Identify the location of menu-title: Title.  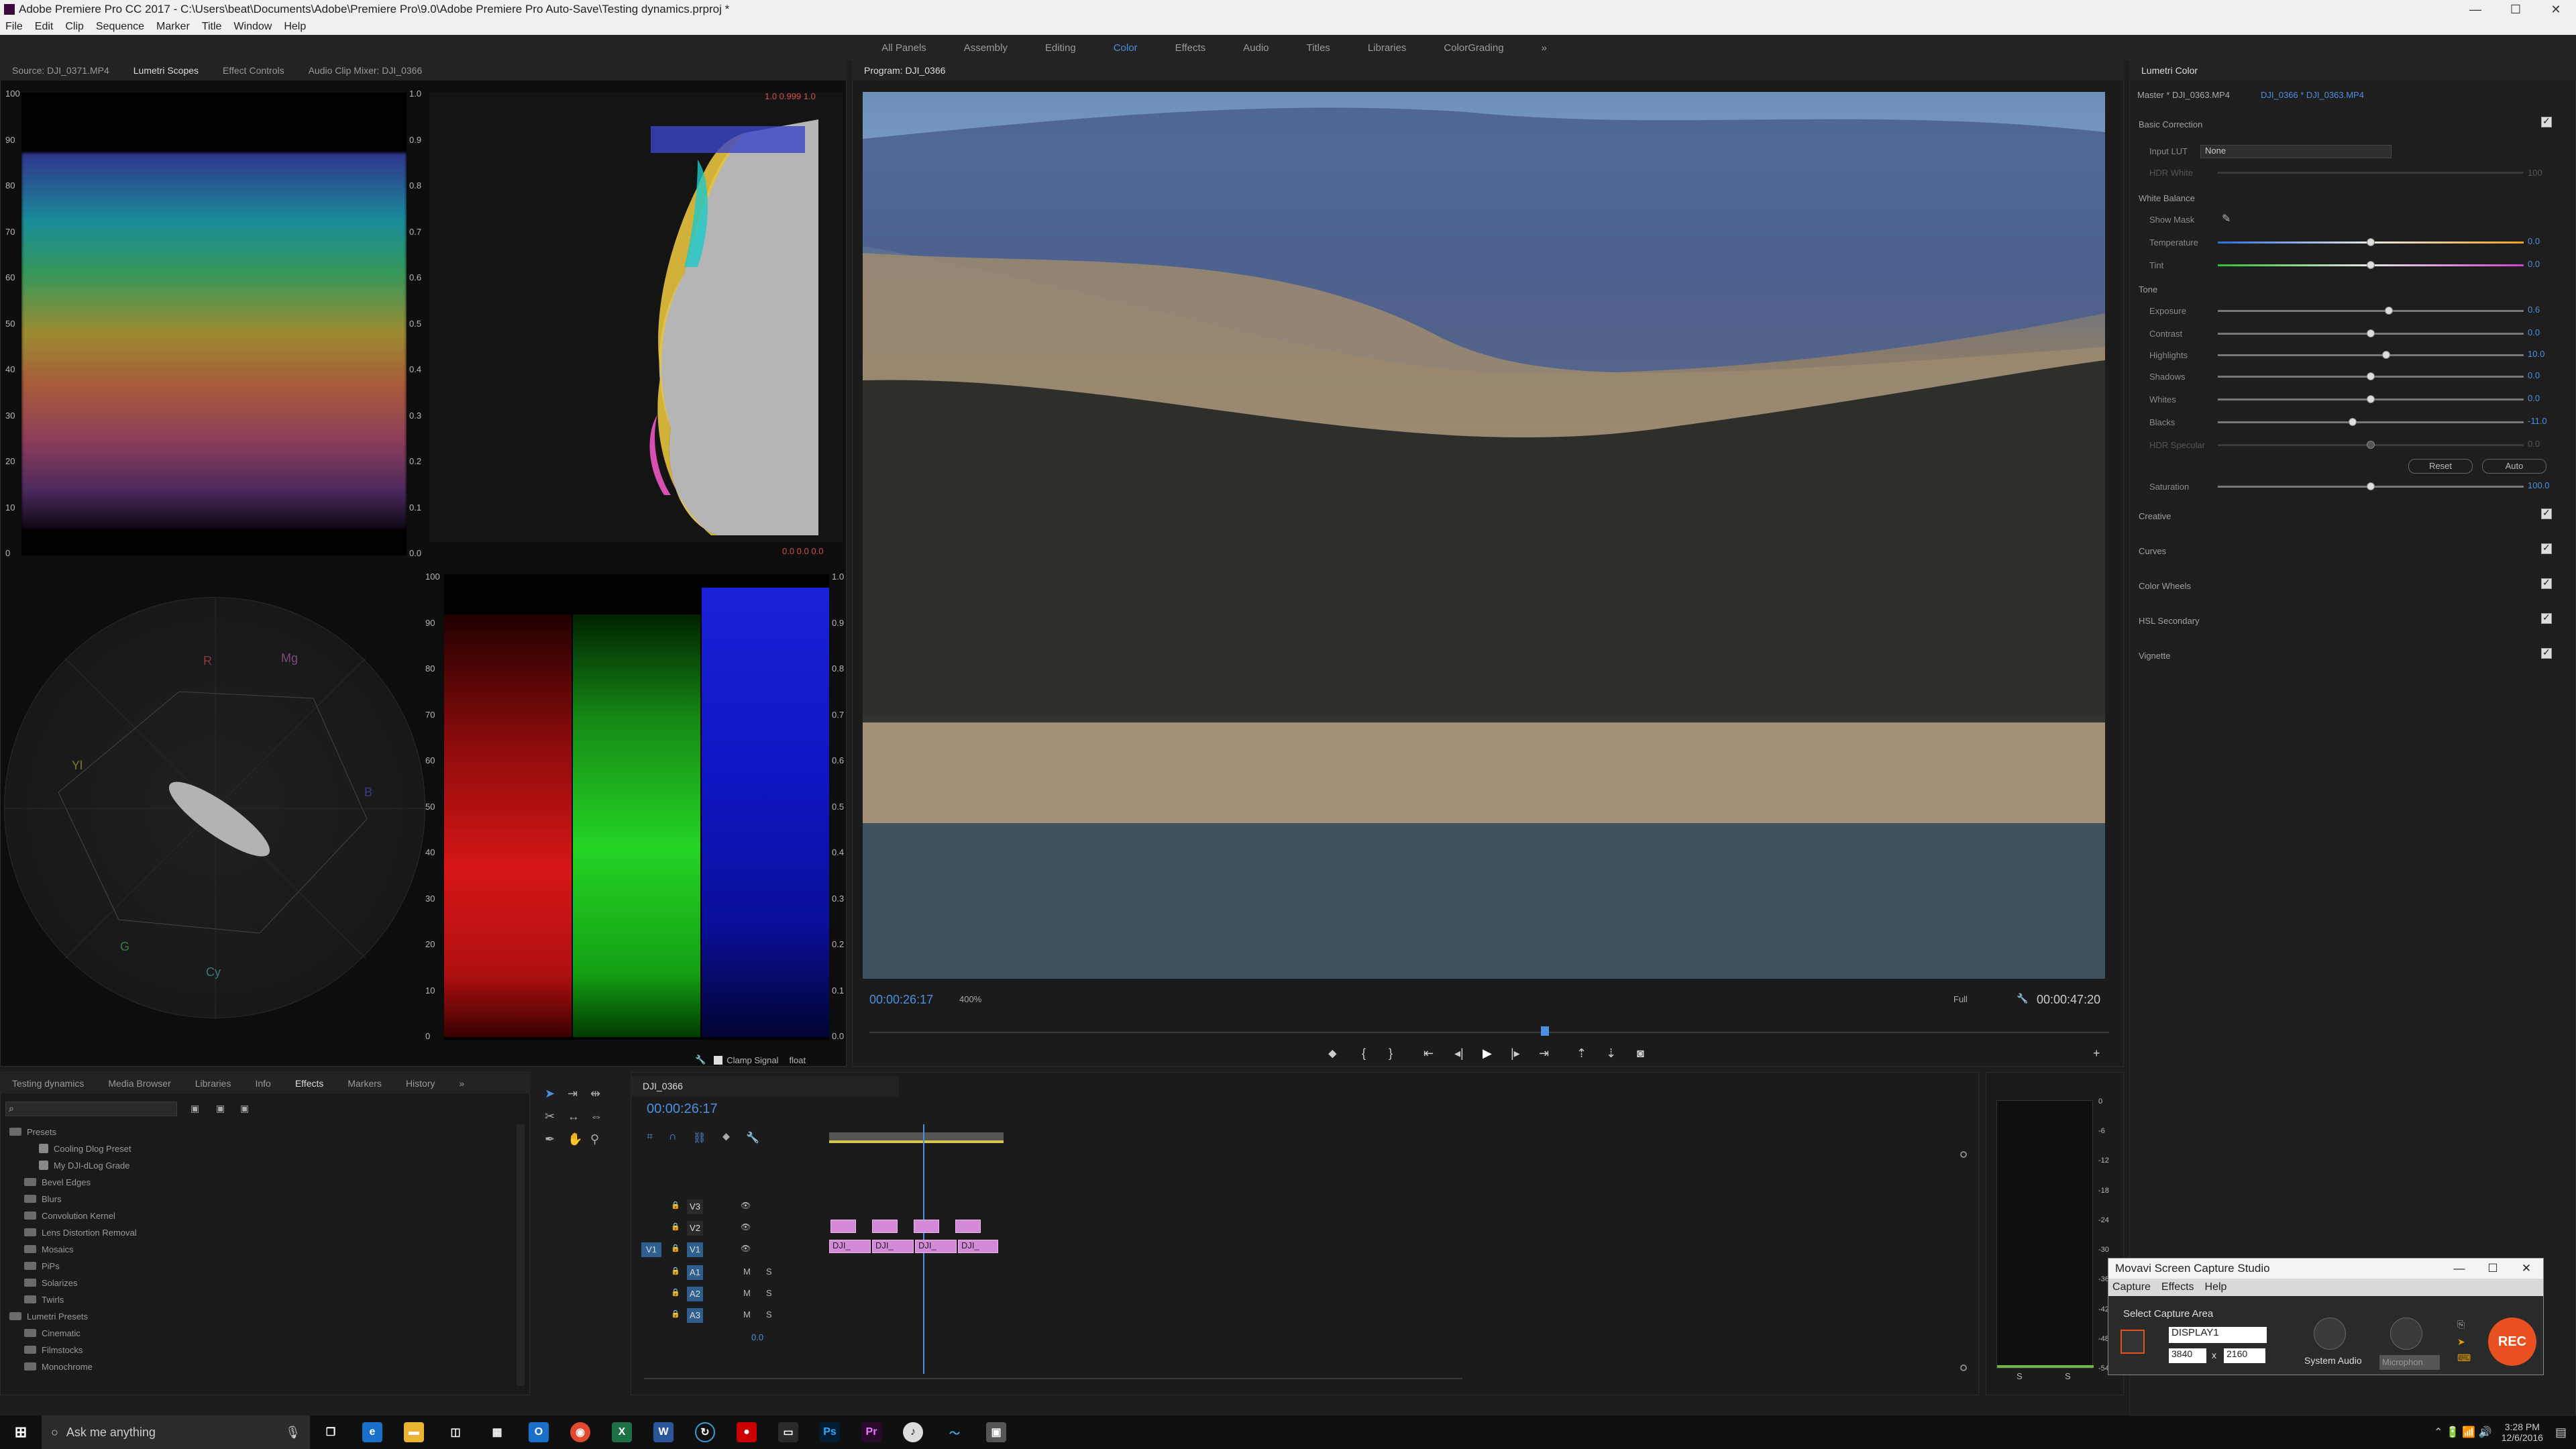
(212, 27).